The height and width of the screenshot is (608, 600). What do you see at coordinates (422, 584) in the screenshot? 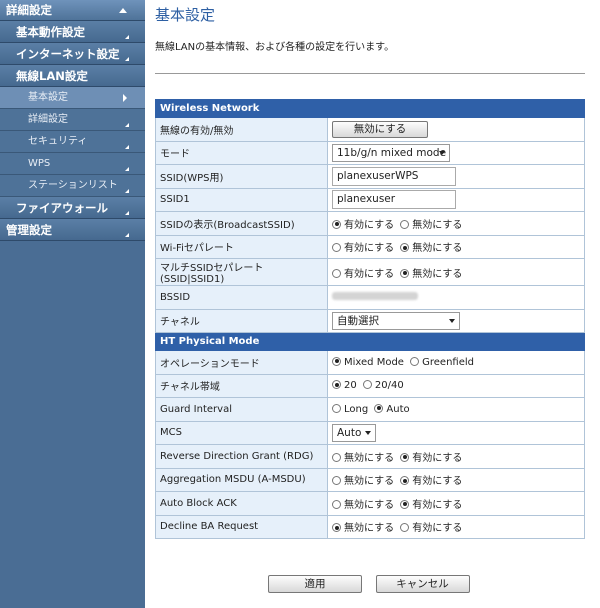
I see `cancel-button: キャンセル` at bounding box center [422, 584].